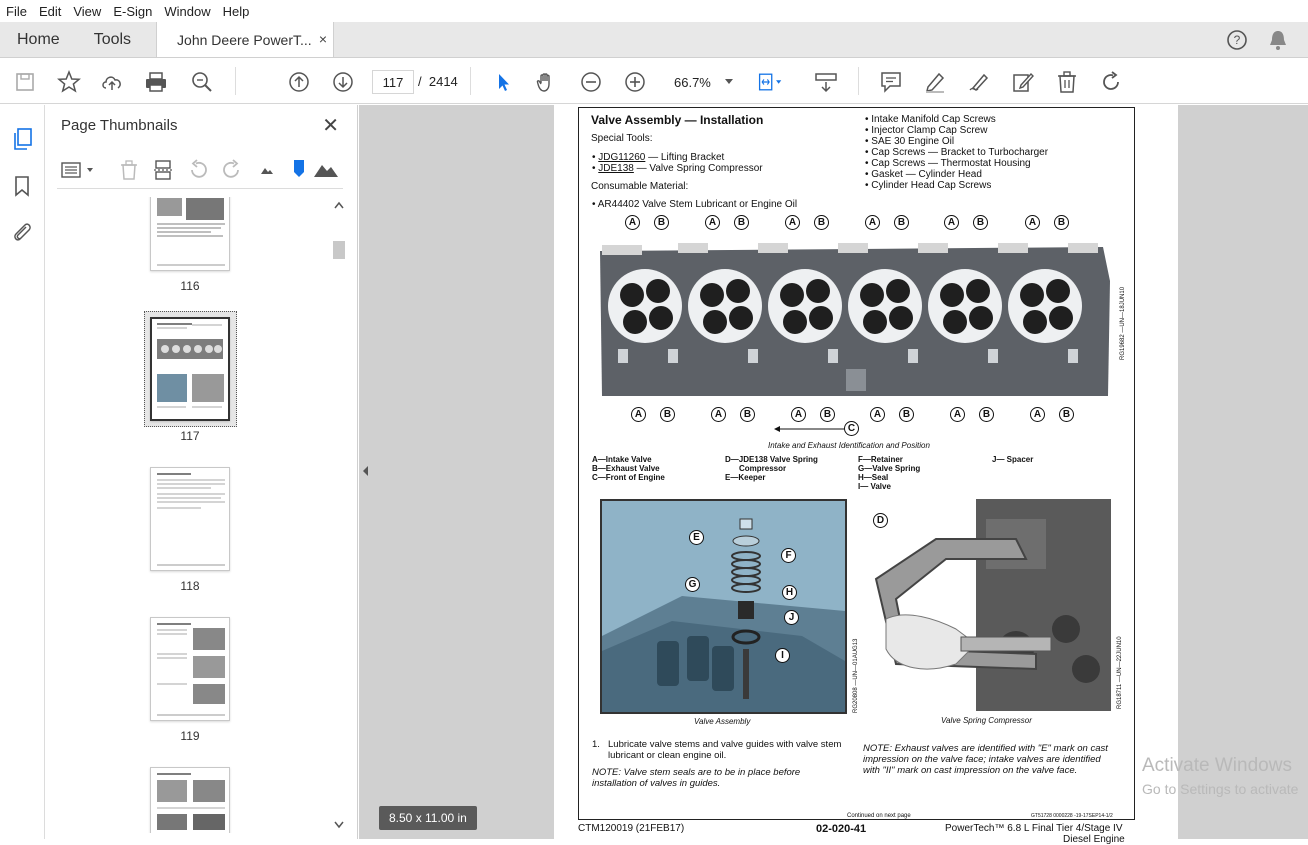 The height and width of the screenshot is (845, 1308). I want to click on tab-home: Home, so click(38, 39).